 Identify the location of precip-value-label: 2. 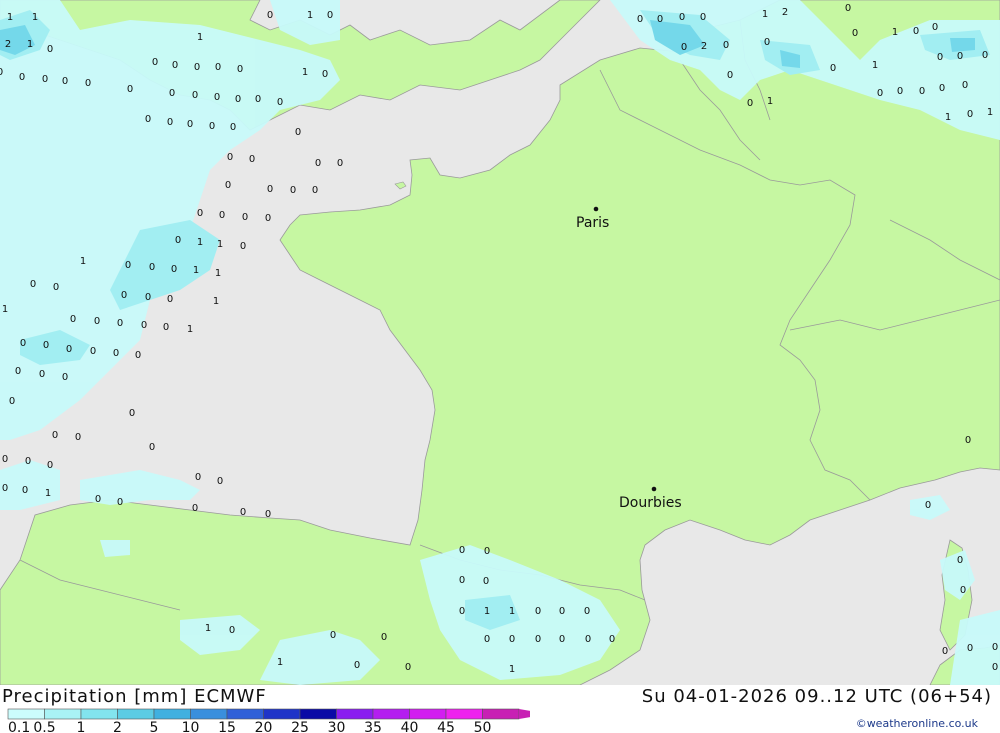
(704, 46).